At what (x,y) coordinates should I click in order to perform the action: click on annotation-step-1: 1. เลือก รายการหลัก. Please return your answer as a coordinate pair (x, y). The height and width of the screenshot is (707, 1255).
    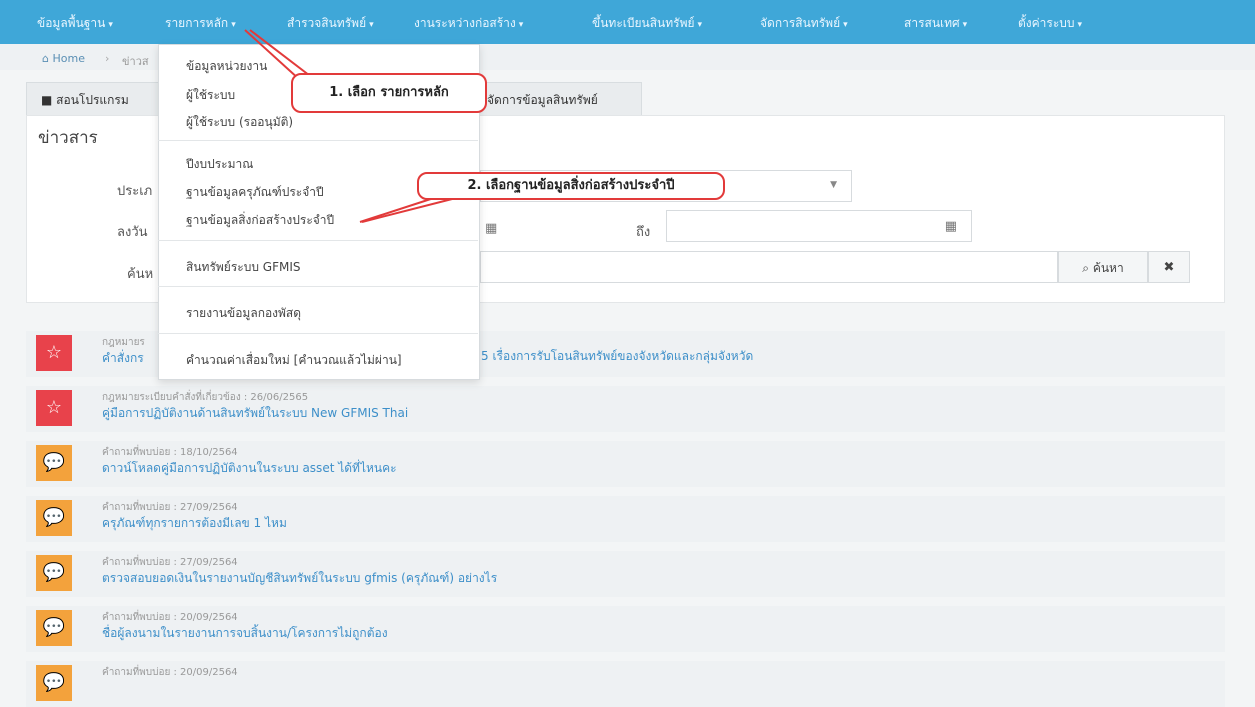
    Looking at the image, I should click on (389, 93).